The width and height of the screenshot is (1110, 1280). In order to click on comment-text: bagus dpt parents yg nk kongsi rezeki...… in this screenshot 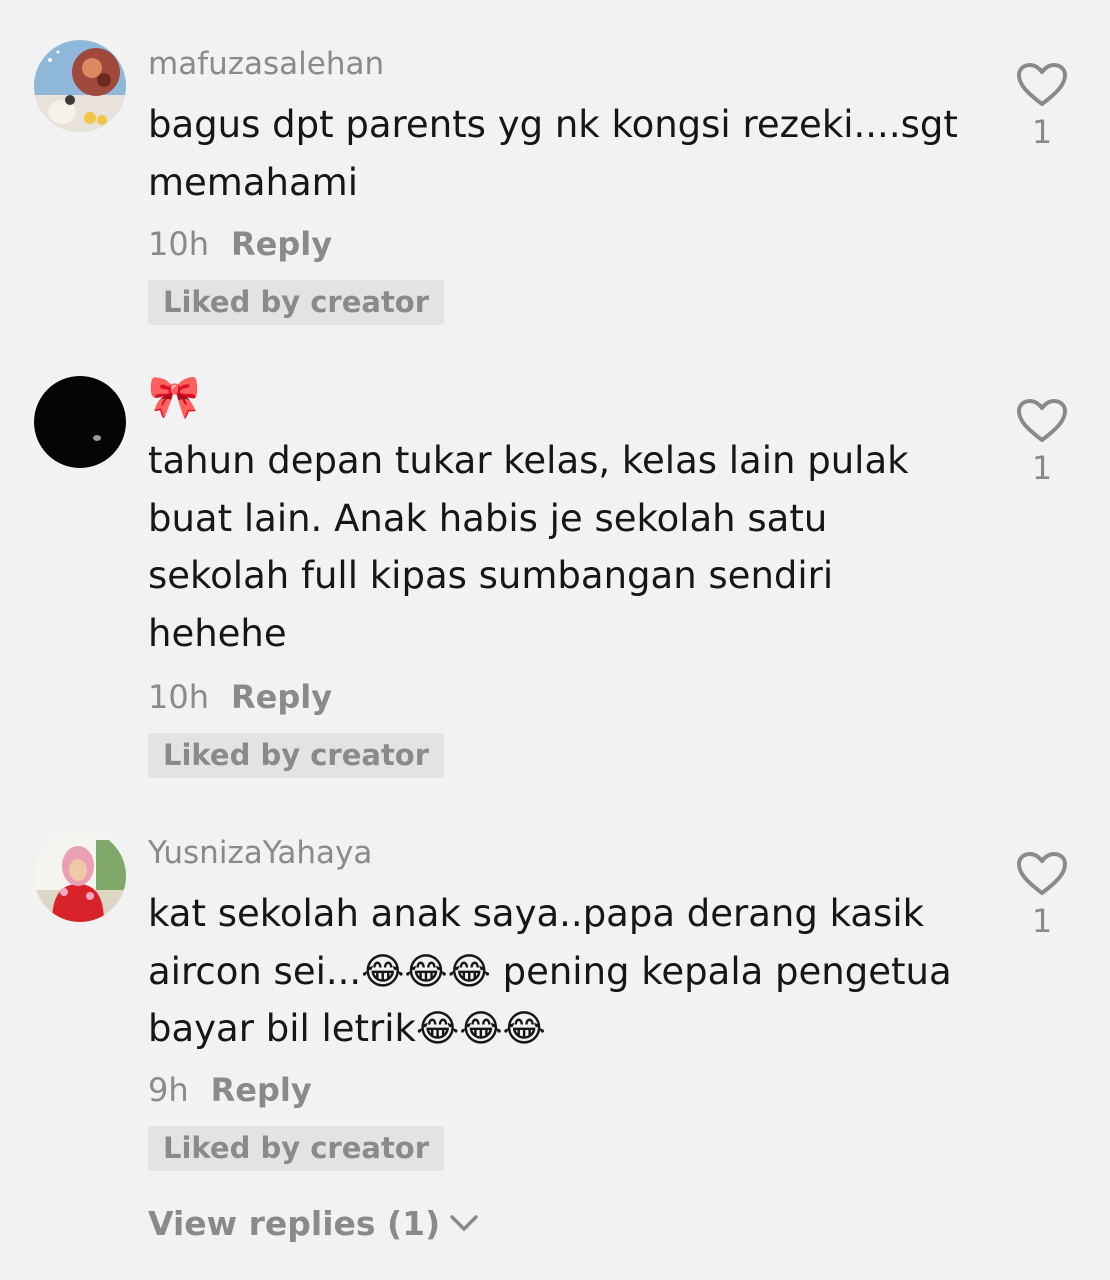, I will do `click(553, 153)`.